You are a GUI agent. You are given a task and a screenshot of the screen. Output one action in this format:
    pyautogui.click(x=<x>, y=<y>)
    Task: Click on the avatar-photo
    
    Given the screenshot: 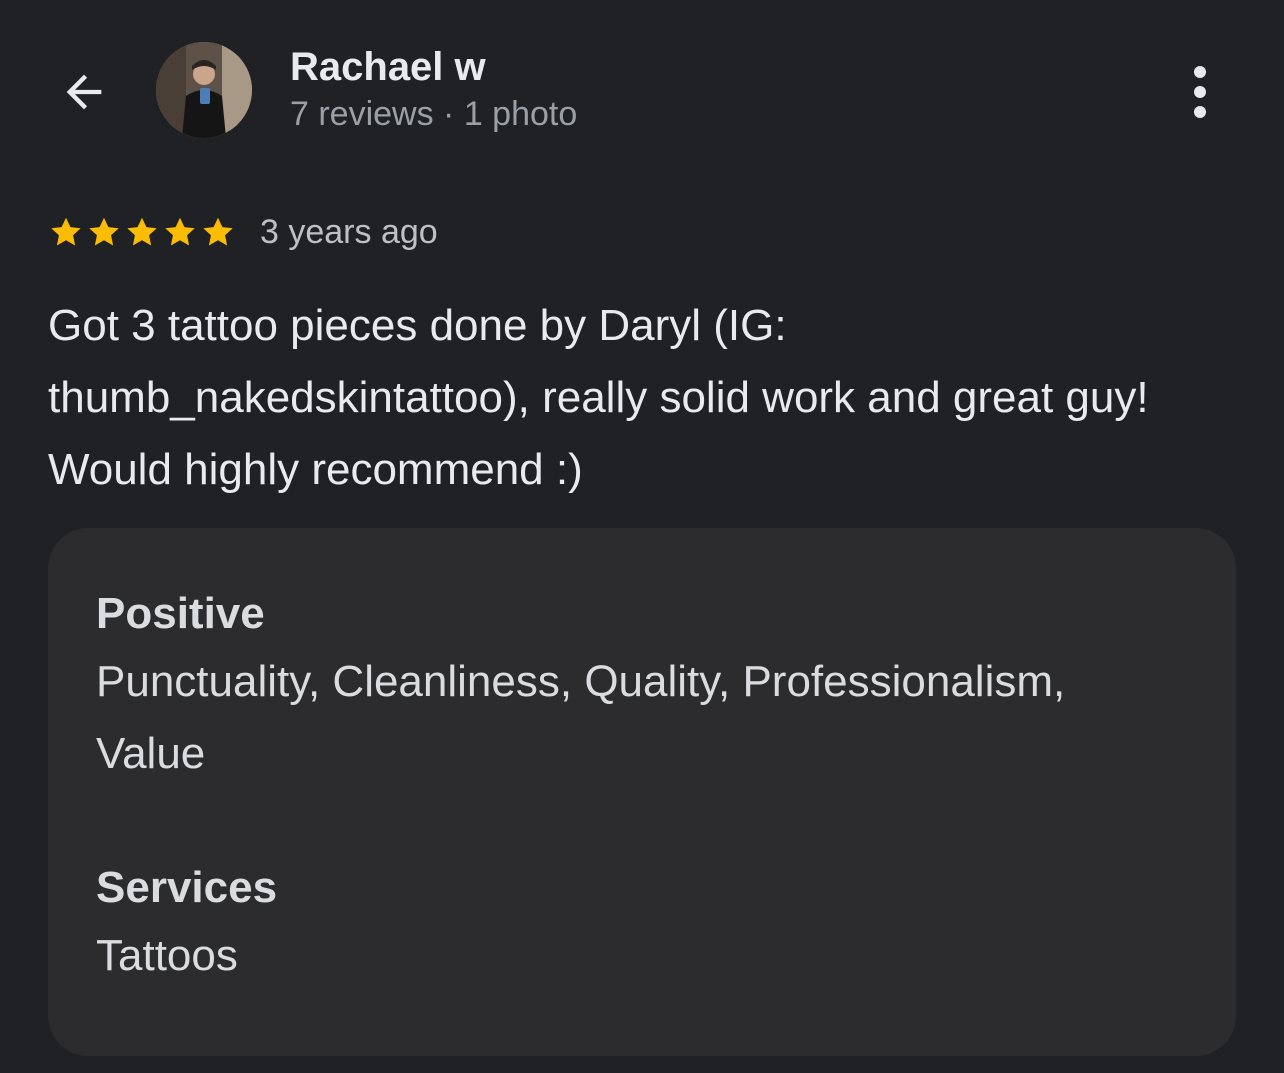 What is the action you would take?
    pyautogui.click(x=204, y=90)
    